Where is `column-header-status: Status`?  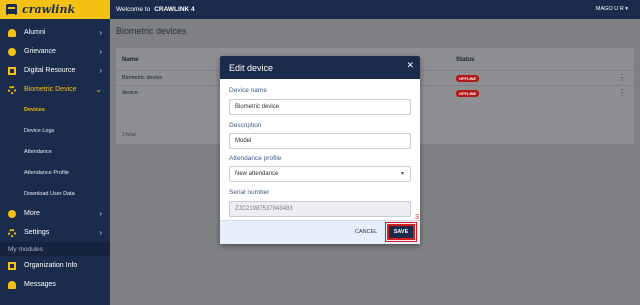 column-header-status: Status is located at coordinates (465, 60).